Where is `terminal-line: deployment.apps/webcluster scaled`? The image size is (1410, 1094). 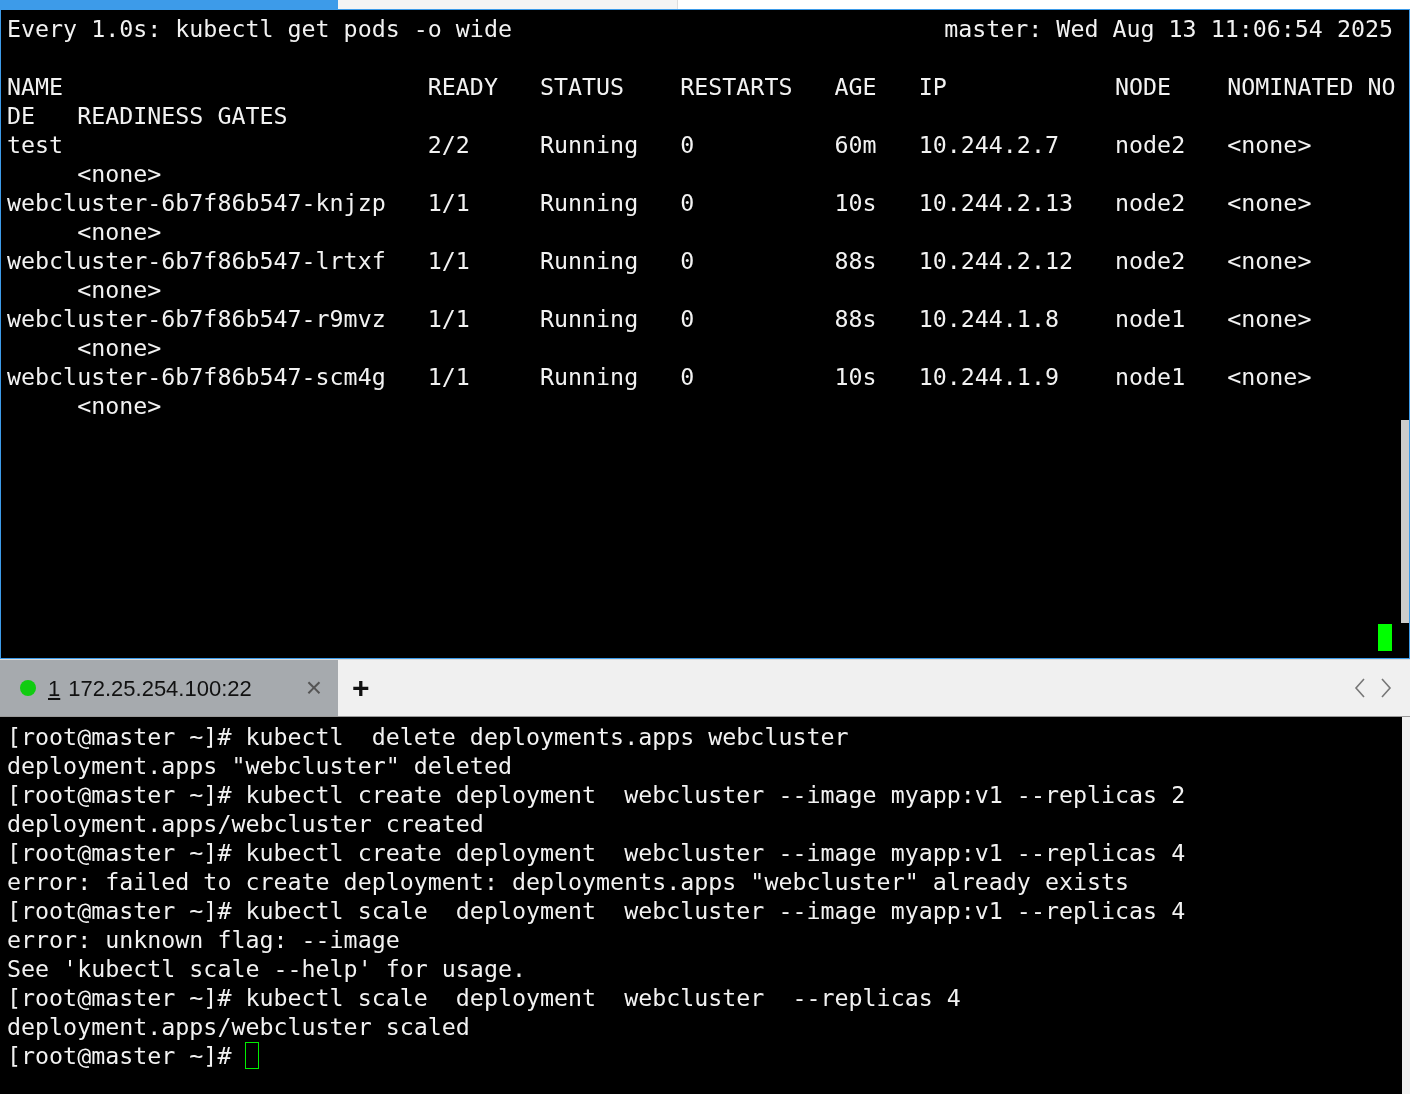
terminal-line: deployment.apps/webcluster scaled is located at coordinates (238, 1026).